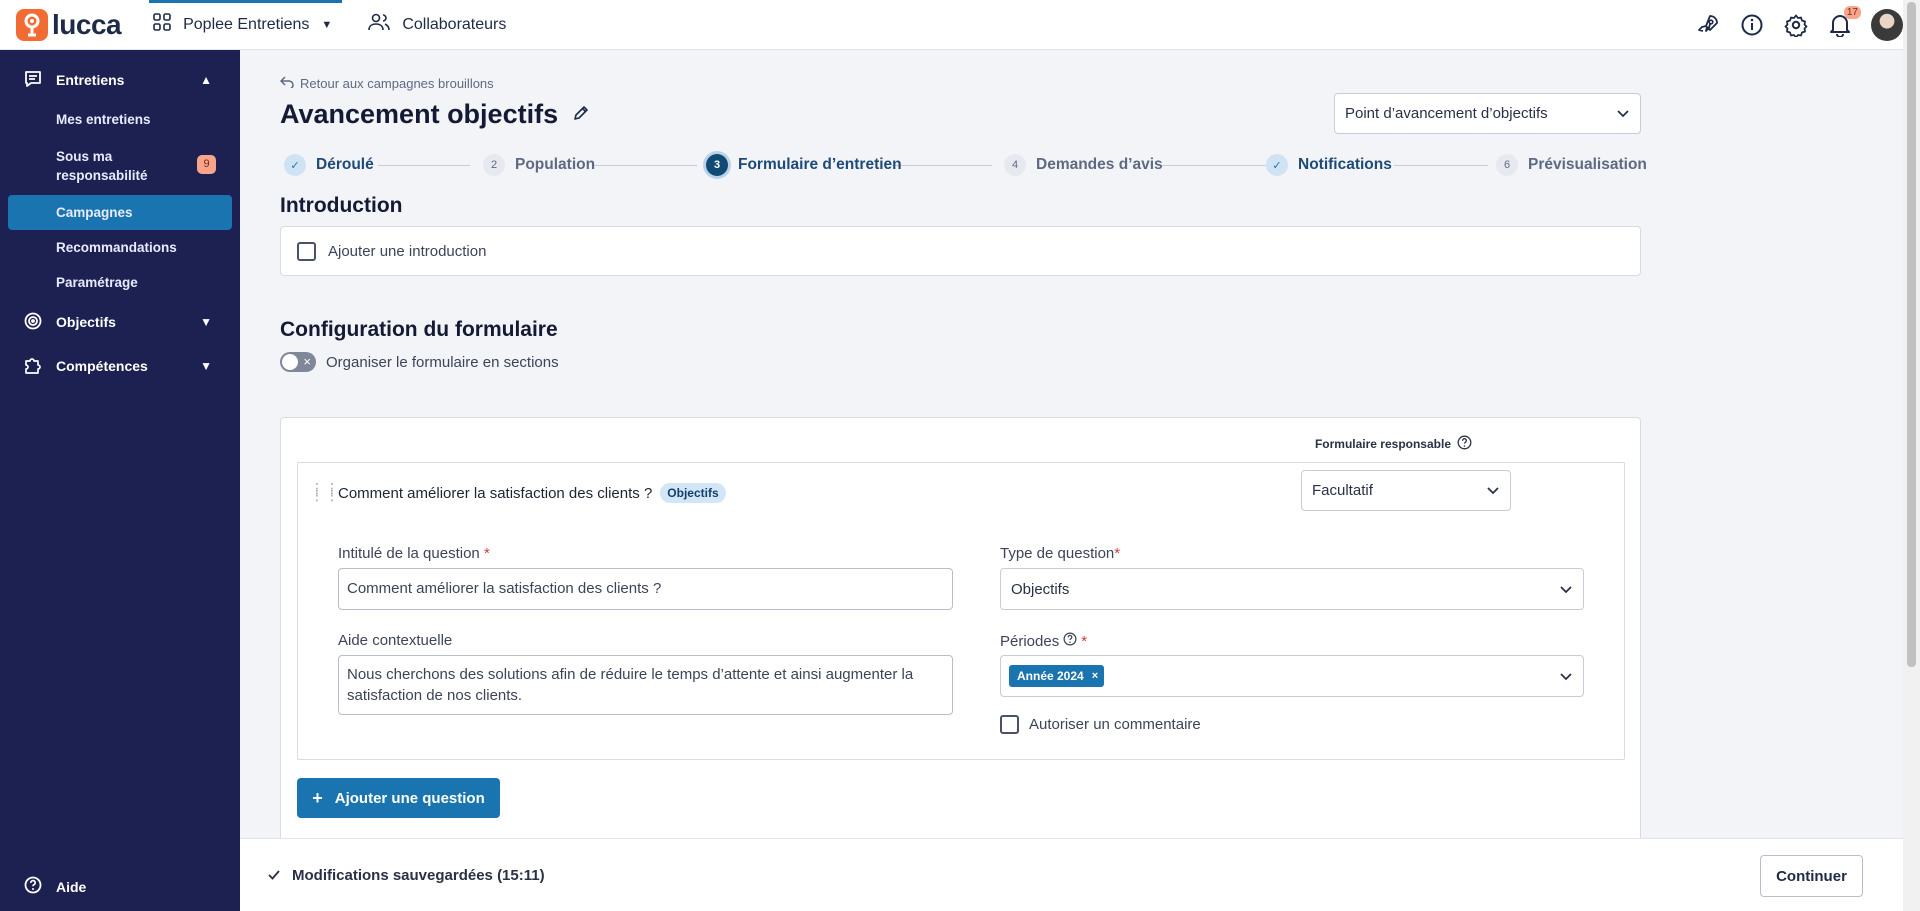  I want to click on sidebar-item-recommandations: Recommandations, so click(120, 247).